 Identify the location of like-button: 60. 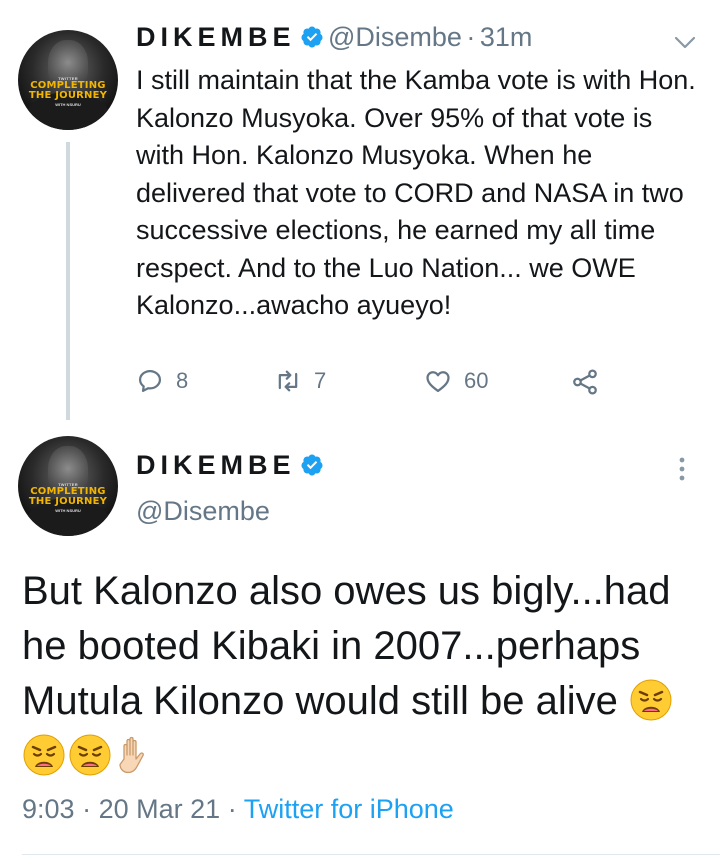
(456, 381).